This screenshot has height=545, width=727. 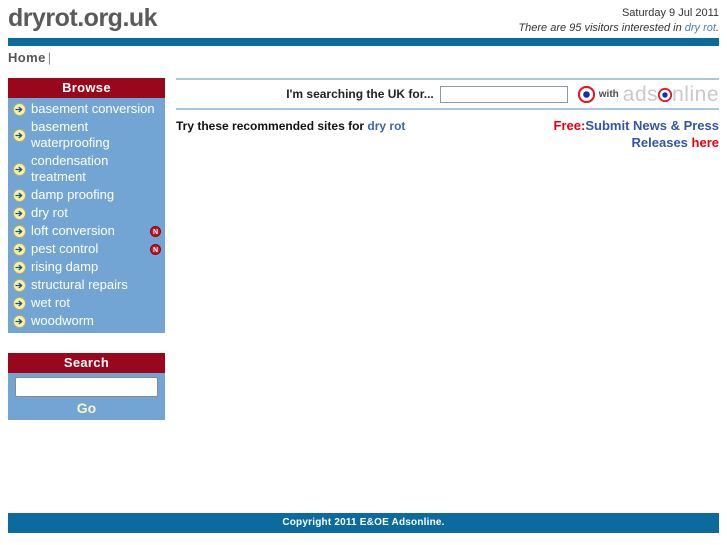 I want to click on with-label: with, so click(x=608, y=94).